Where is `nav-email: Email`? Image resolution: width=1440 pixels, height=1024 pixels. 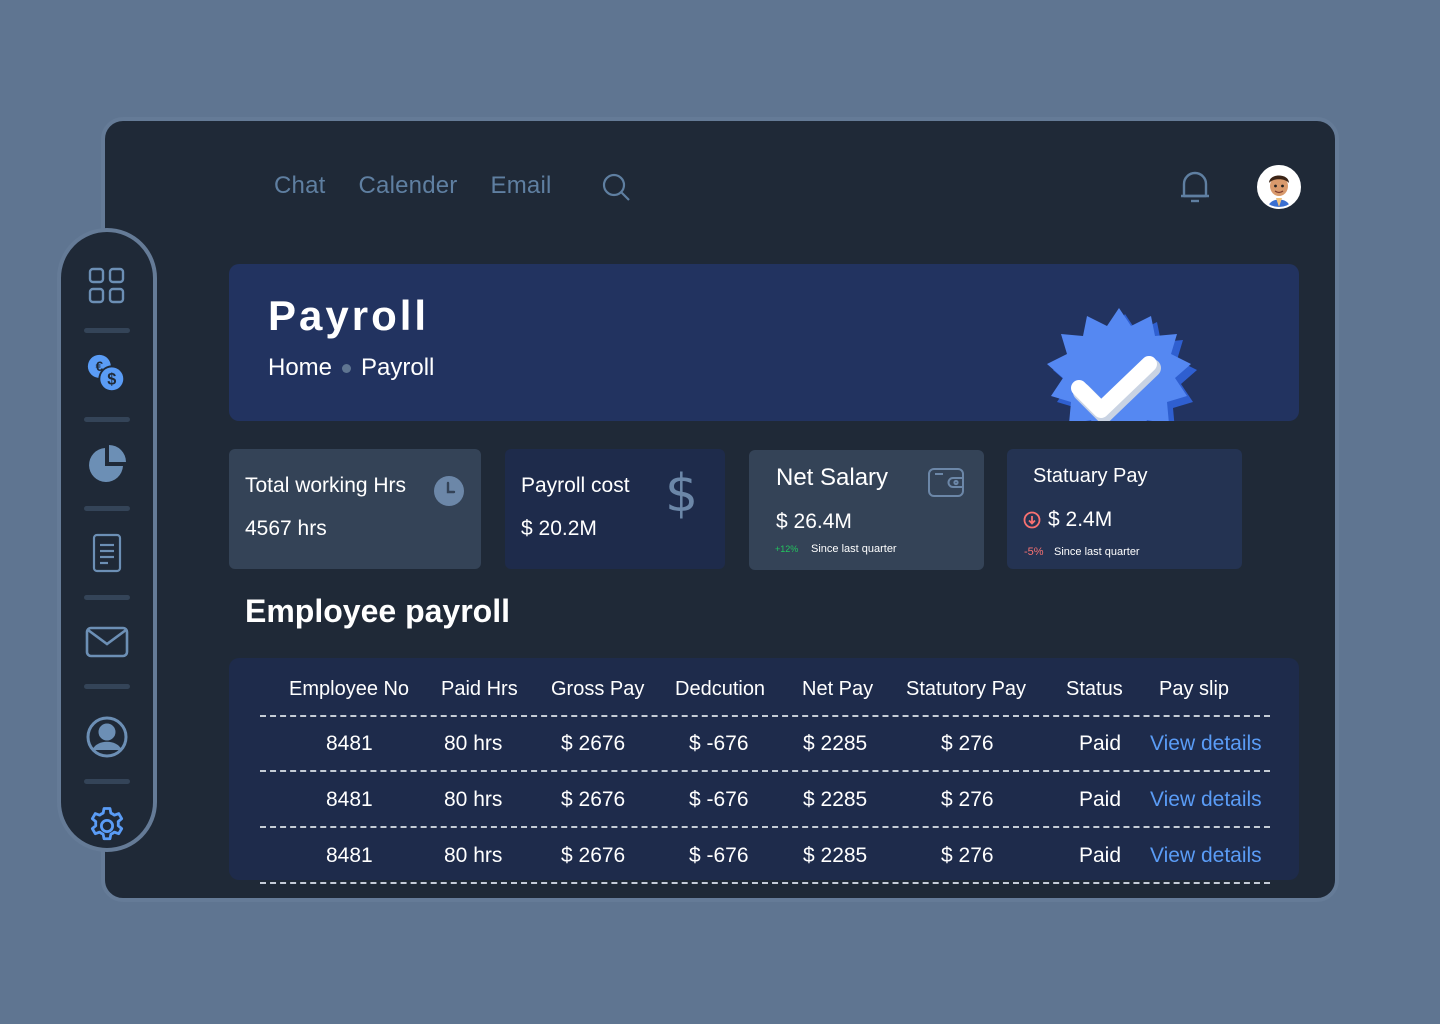
nav-email: Email is located at coordinates (521, 186).